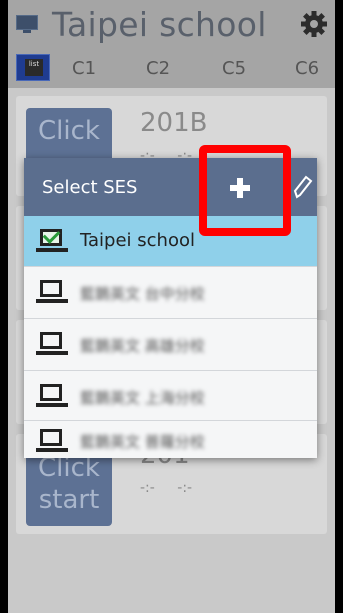 This screenshot has width=343, height=613. I want to click on ses-item: 藍鵲英文 台中分校, so click(170, 291).